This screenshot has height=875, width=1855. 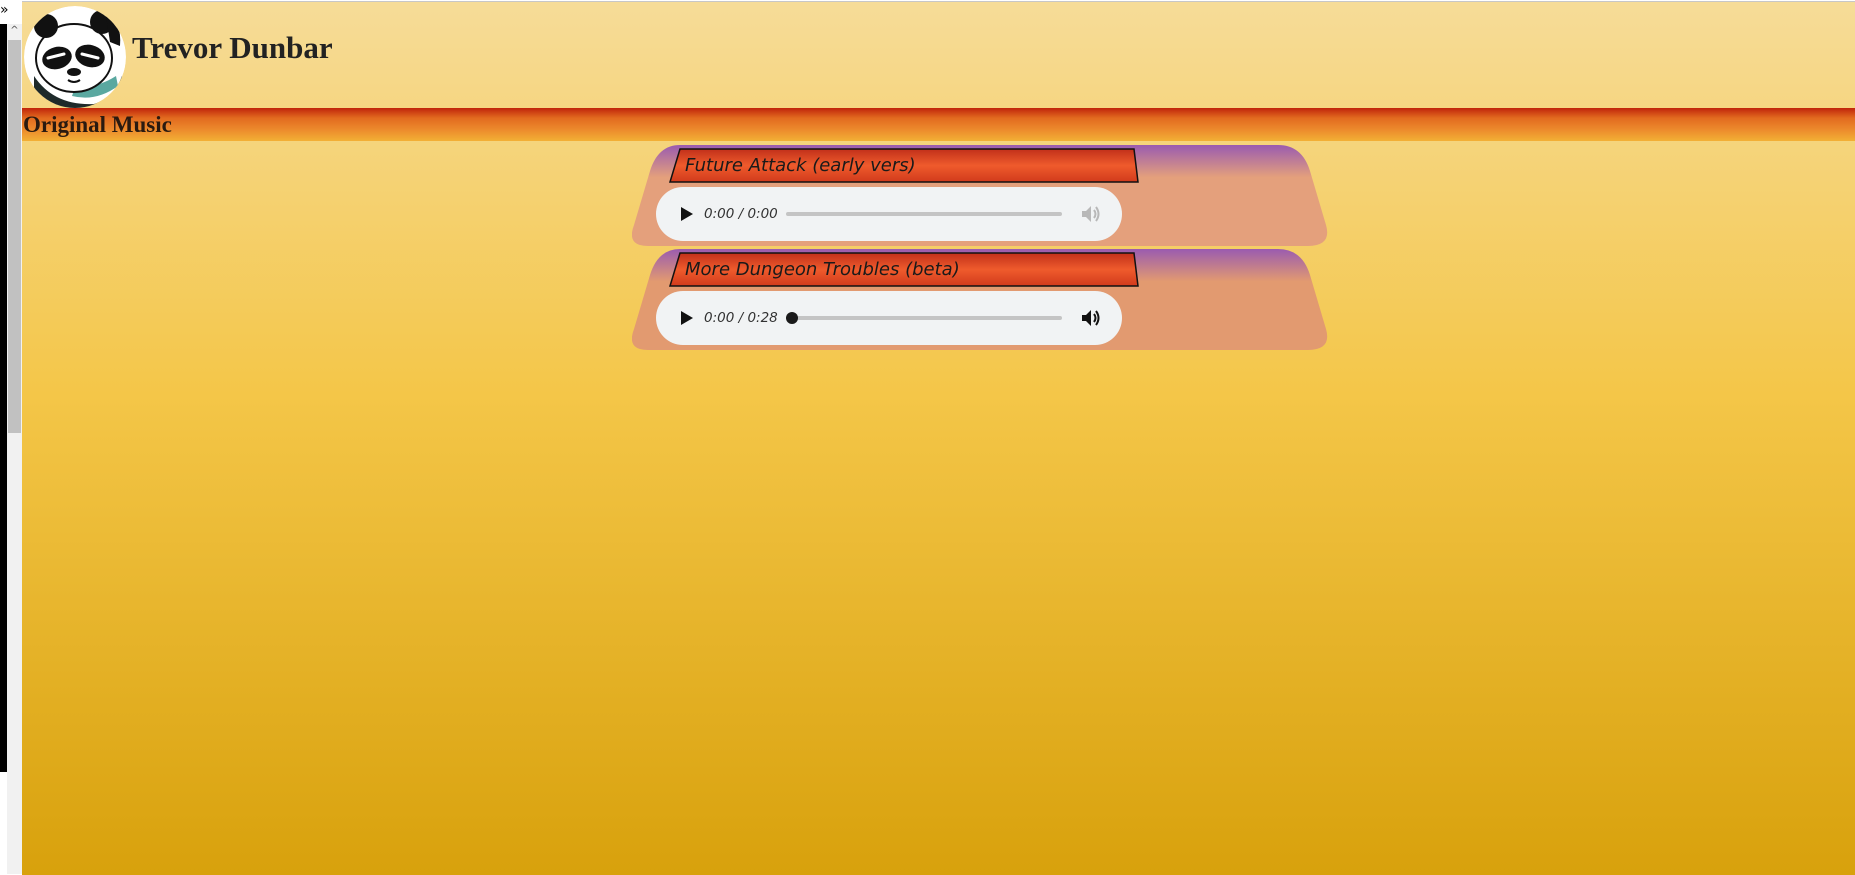 I want to click on track-title: More Dungeon Troubles (beta), so click(x=822, y=269).